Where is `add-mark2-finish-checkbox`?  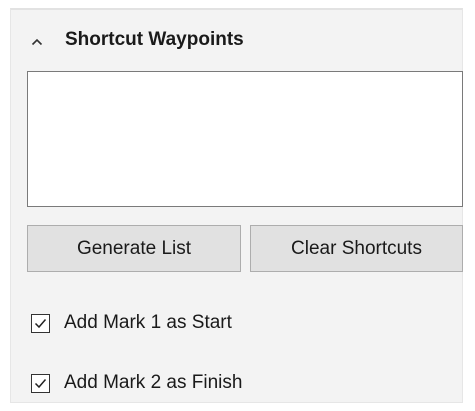 add-mark2-finish-checkbox is located at coordinates (40, 383).